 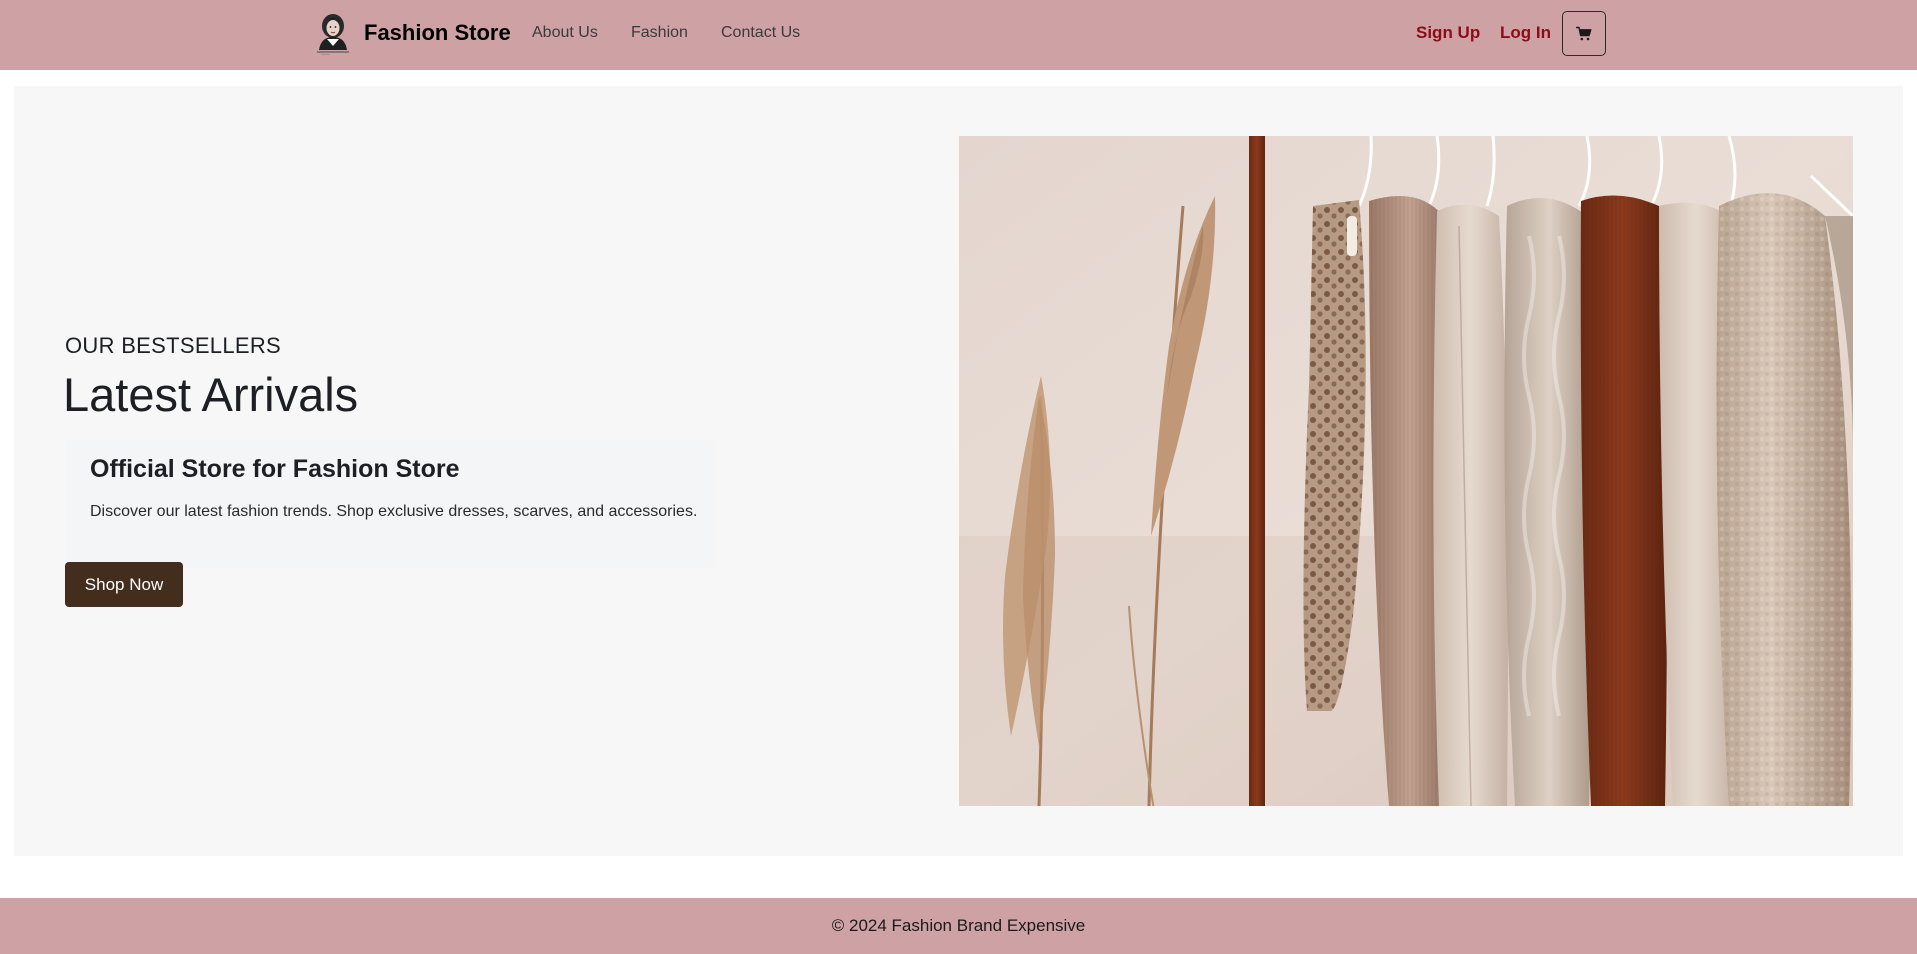 What do you see at coordinates (211, 394) in the screenshot?
I see `hero-title: Latest Arrivals` at bounding box center [211, 394].